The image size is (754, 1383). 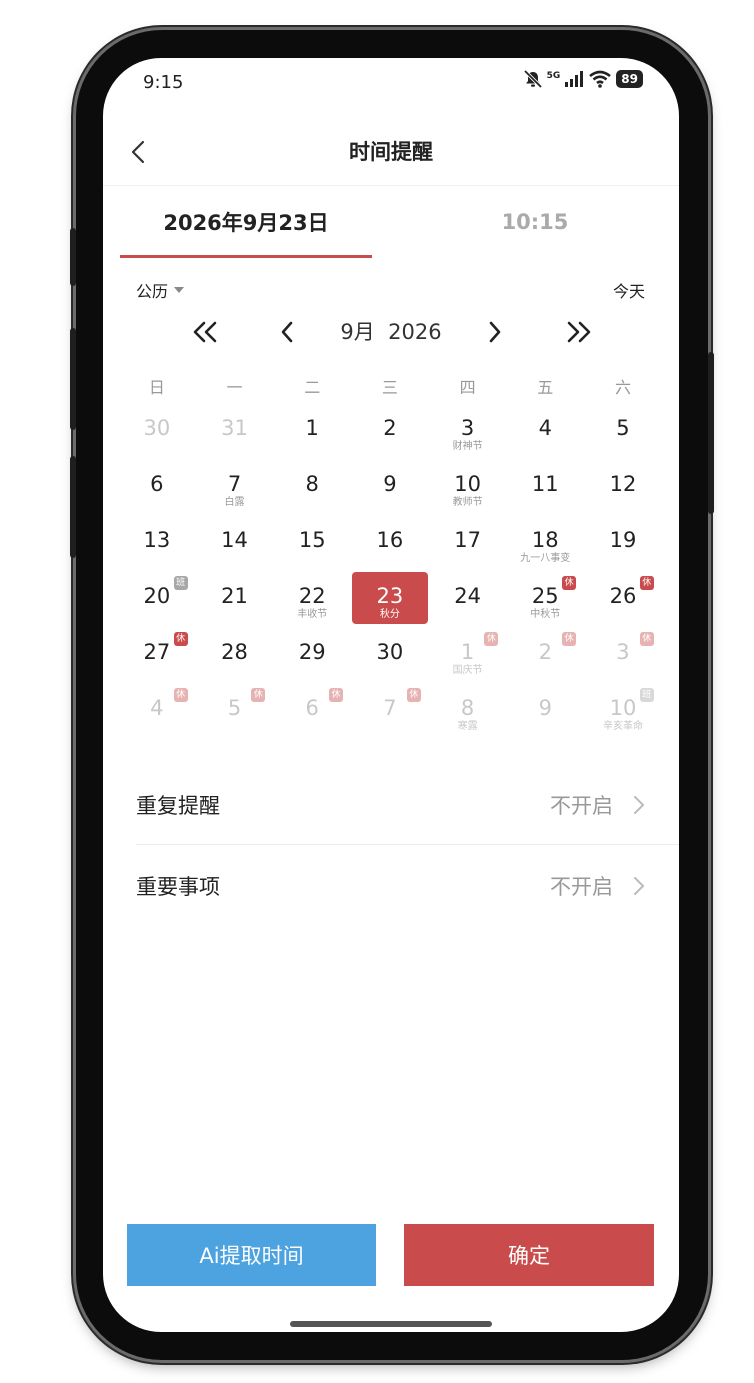 What do you see at coordinates (581, 887) in the screenshot?
I see `important-item-value: 不开启` at bounding box center [581, 887].